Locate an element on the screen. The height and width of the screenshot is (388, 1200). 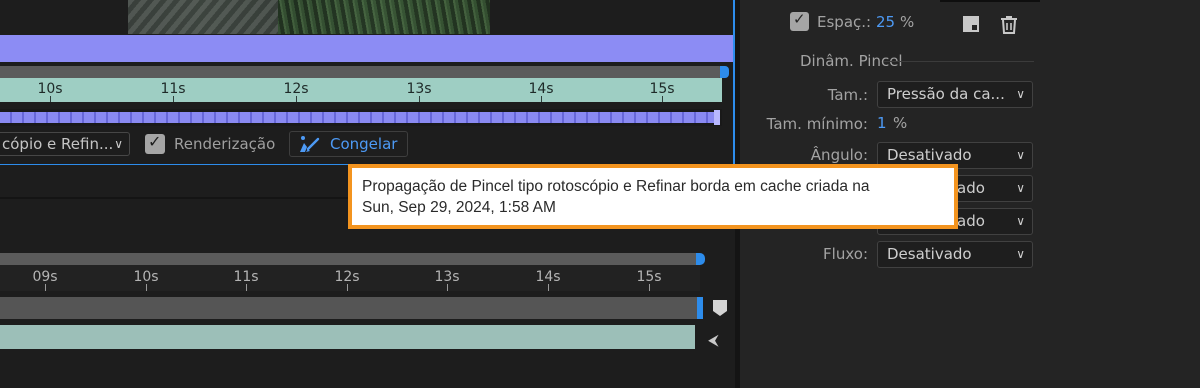
comp-marker-icon is located at coordinates (720, 308).